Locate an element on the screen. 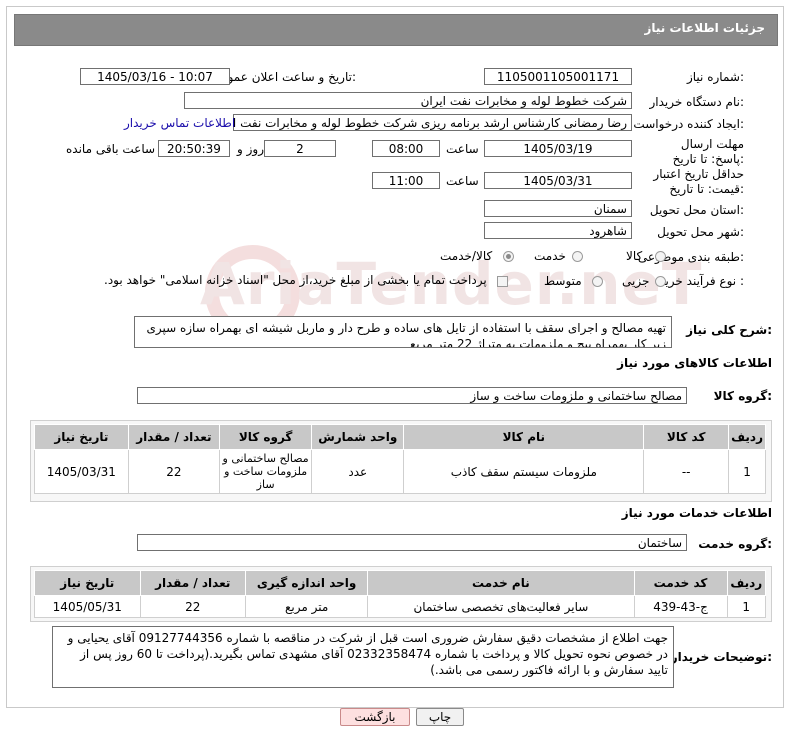 Image resolution: width=788 pixels, height=744 pixels. category-option-goods-service: کالا/خدمت is located at coordinates (466, 256).